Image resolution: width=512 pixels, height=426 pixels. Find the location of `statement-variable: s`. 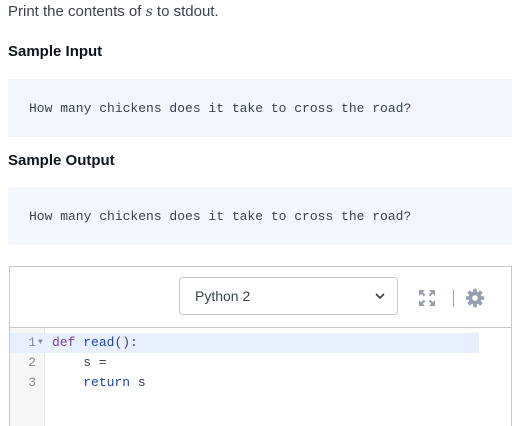

statement-variable: s is located at coordinates (149, 12).